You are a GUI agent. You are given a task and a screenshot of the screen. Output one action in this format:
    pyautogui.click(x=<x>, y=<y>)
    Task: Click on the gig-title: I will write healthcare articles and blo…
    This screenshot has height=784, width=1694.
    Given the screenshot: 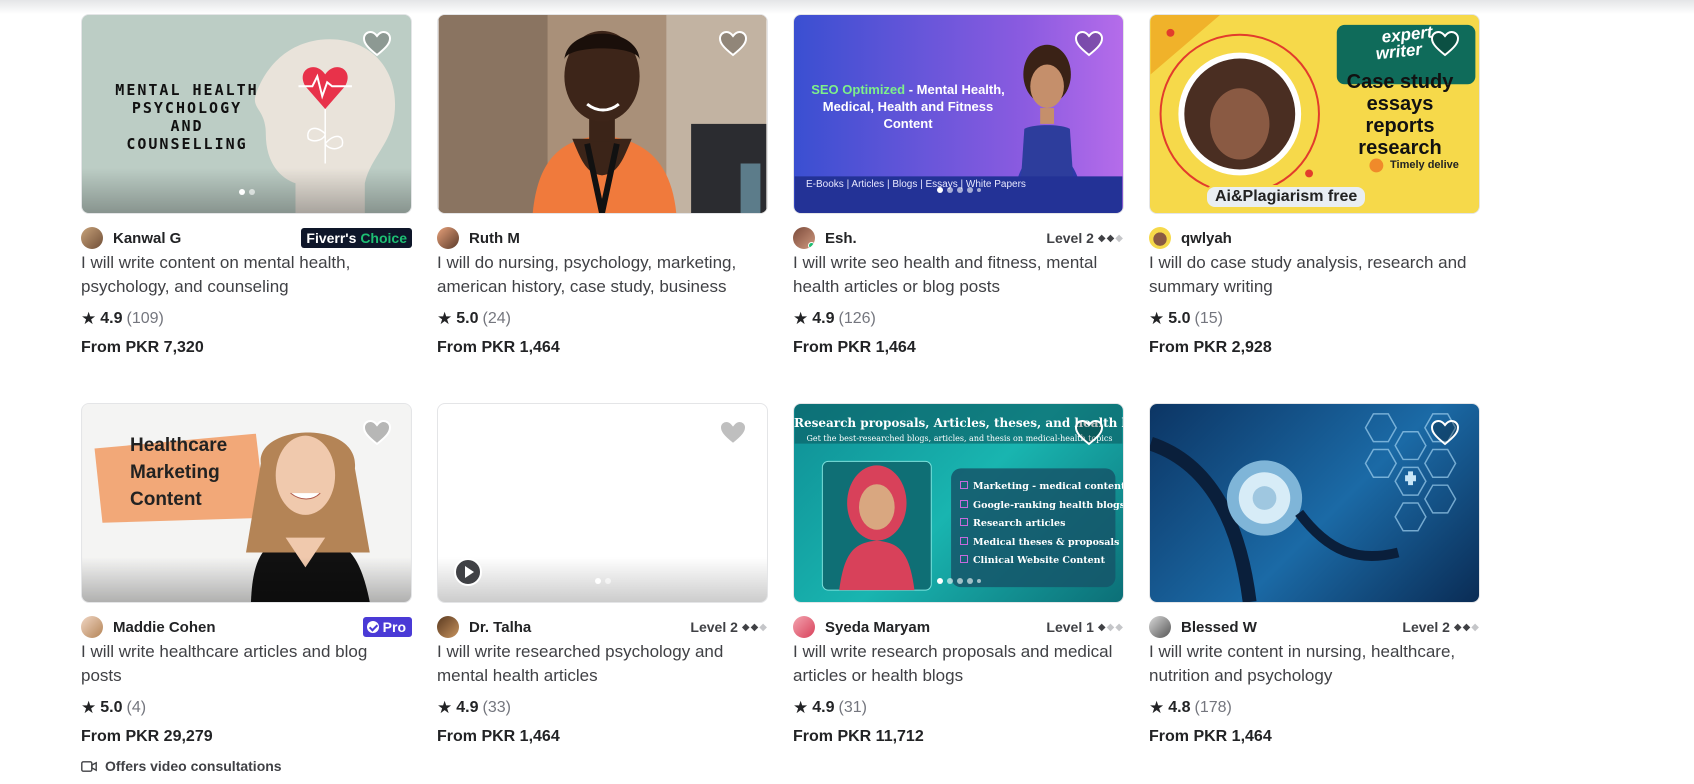 What is the action you would take?
    pyautogui.click(x=246, y=664)
    